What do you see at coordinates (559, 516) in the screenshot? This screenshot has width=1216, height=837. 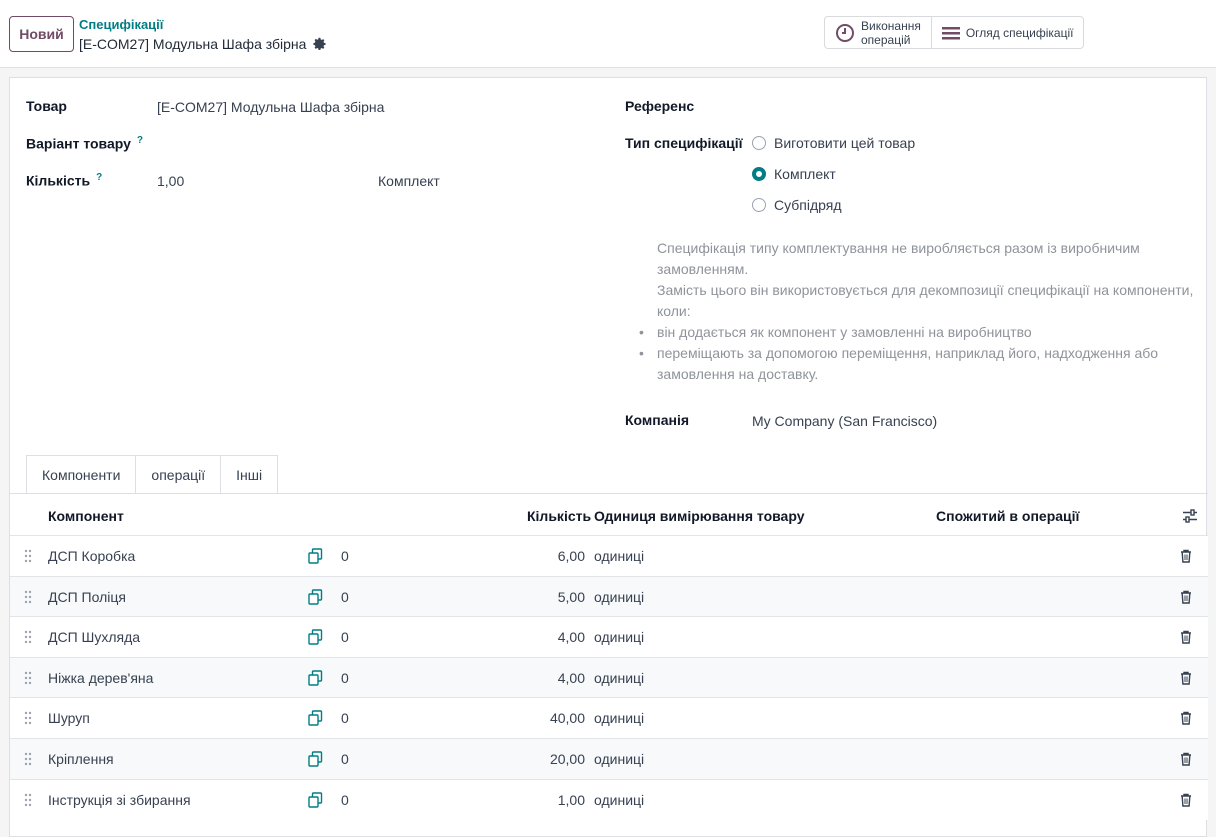 I see `header-quantity: Кількість` at bounding box center [559, 516].